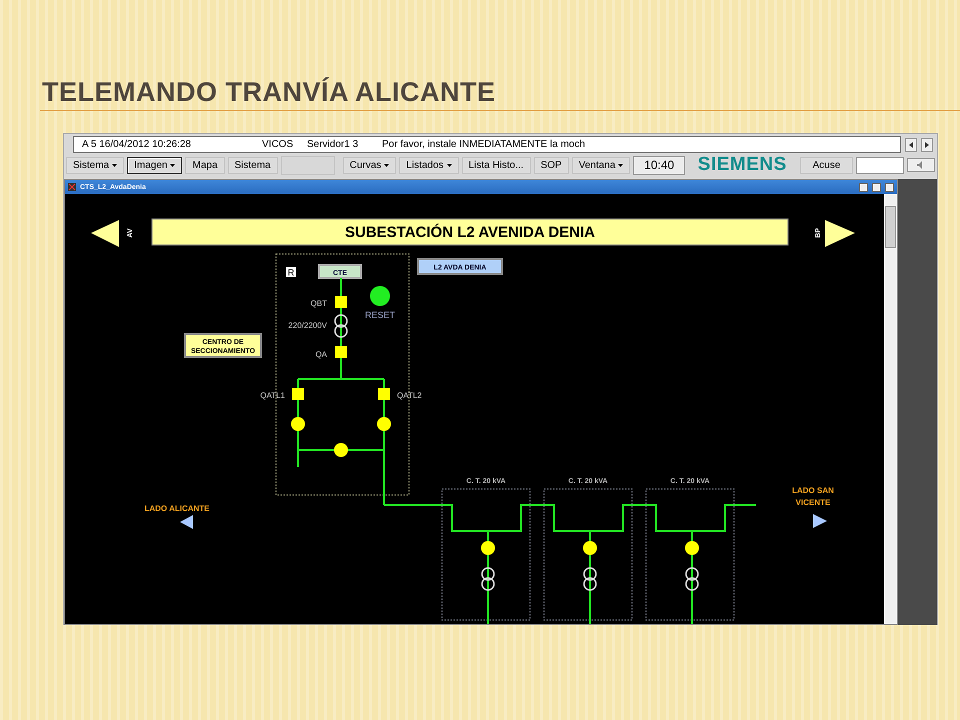  What do you see at coordinates (840, 233) in the screenshot?
I see `right-nav-arrow` at bounding box center [840, 233].